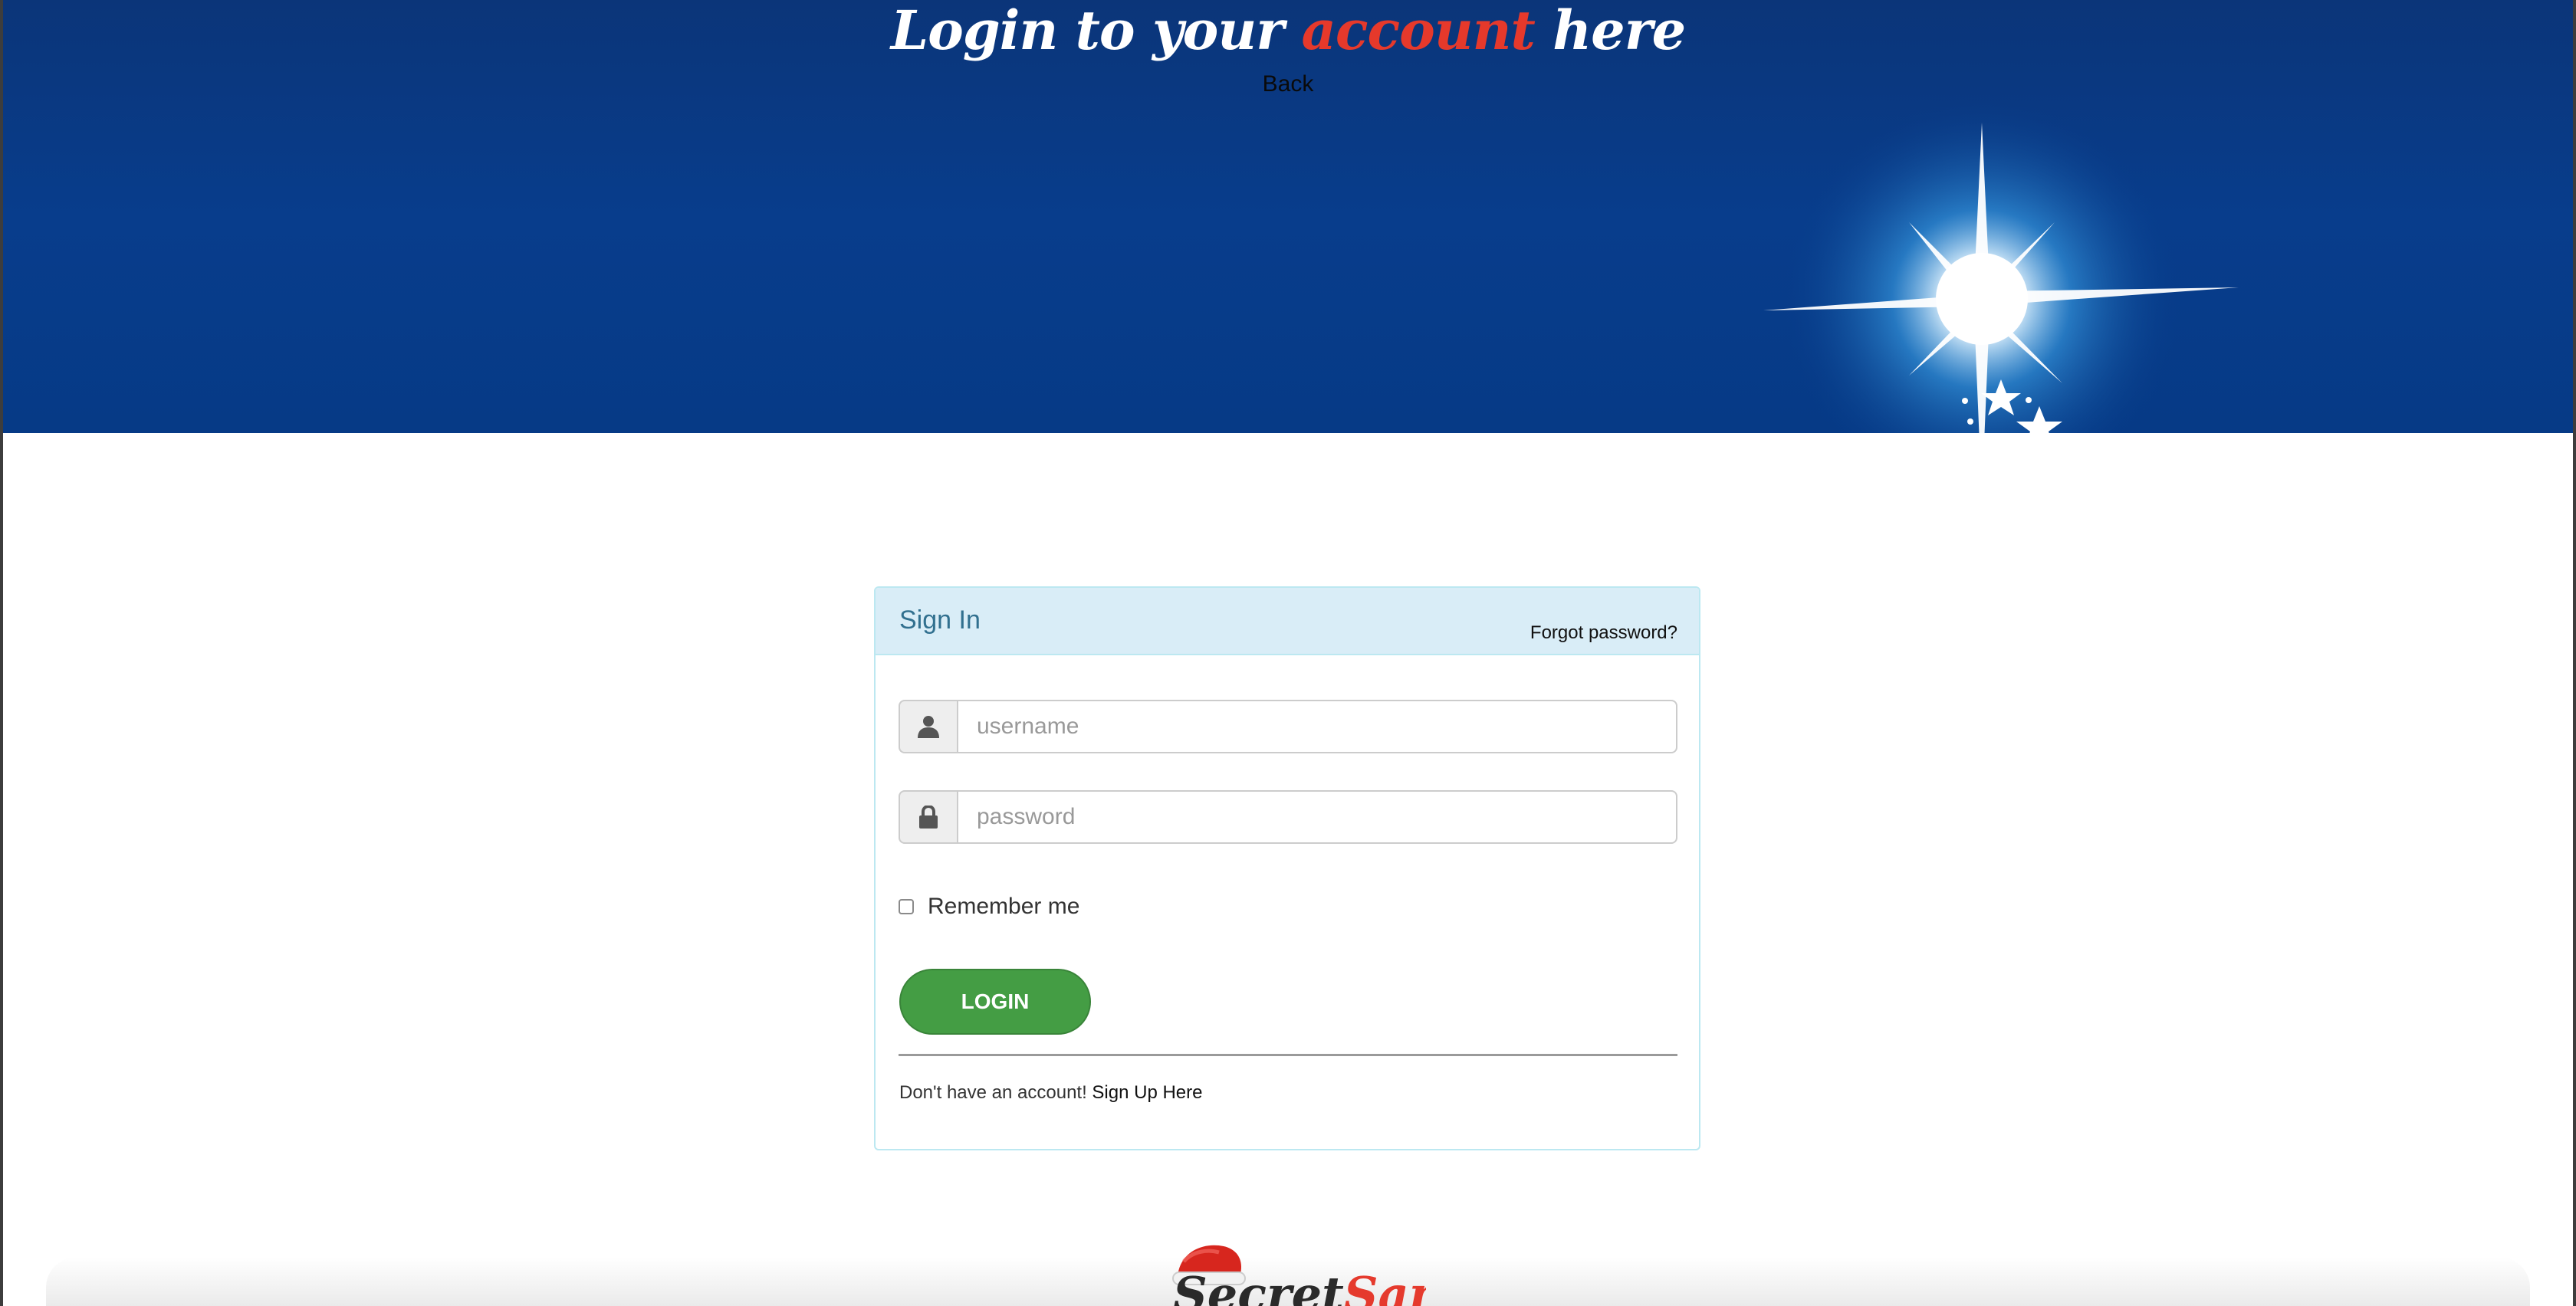 This screenshot has height=1306, width=2576. I want to click on sign-in-panel: Sign In Forgot password? R, so click(1287, 868).